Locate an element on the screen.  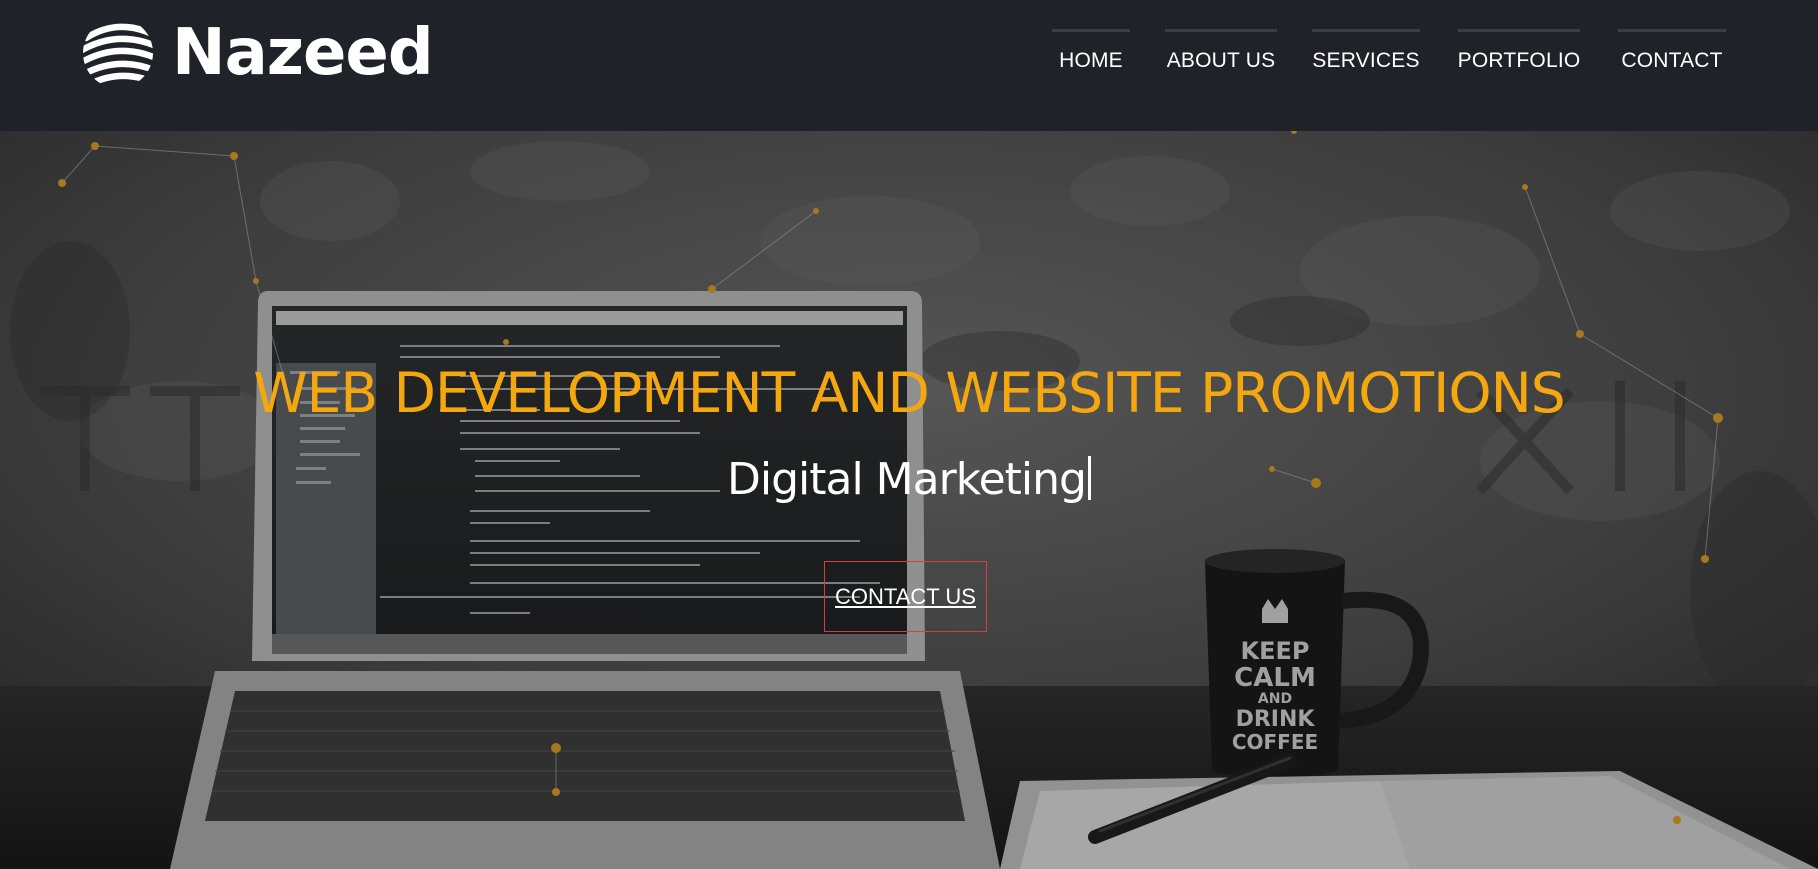
nav-about-us: ABOUT US is located at coordinates (1221, 61).